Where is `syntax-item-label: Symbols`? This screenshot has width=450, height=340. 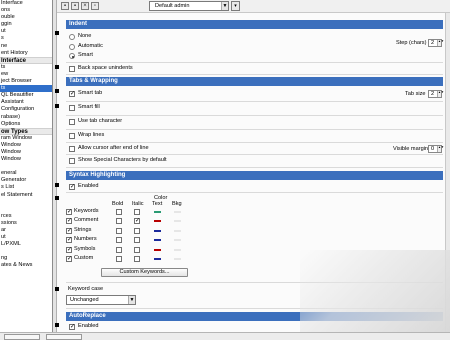
syntax-item-label: Symbols is located at coordinates (85, 248).